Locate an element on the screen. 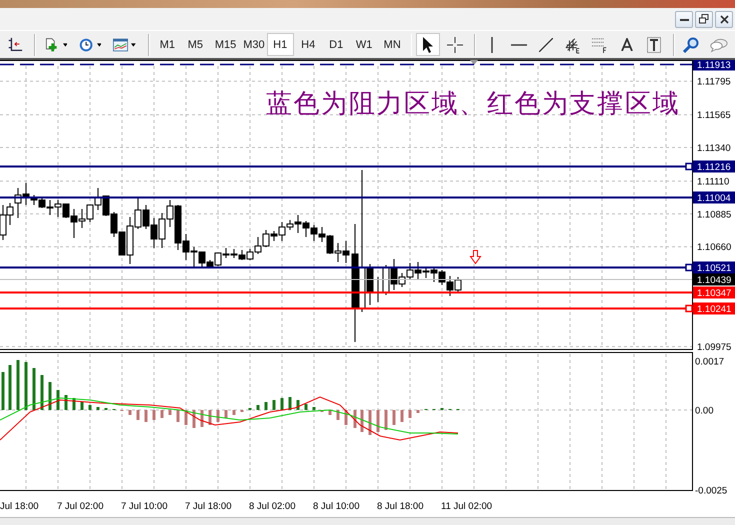  close-button is located at coordinates (724, 19).